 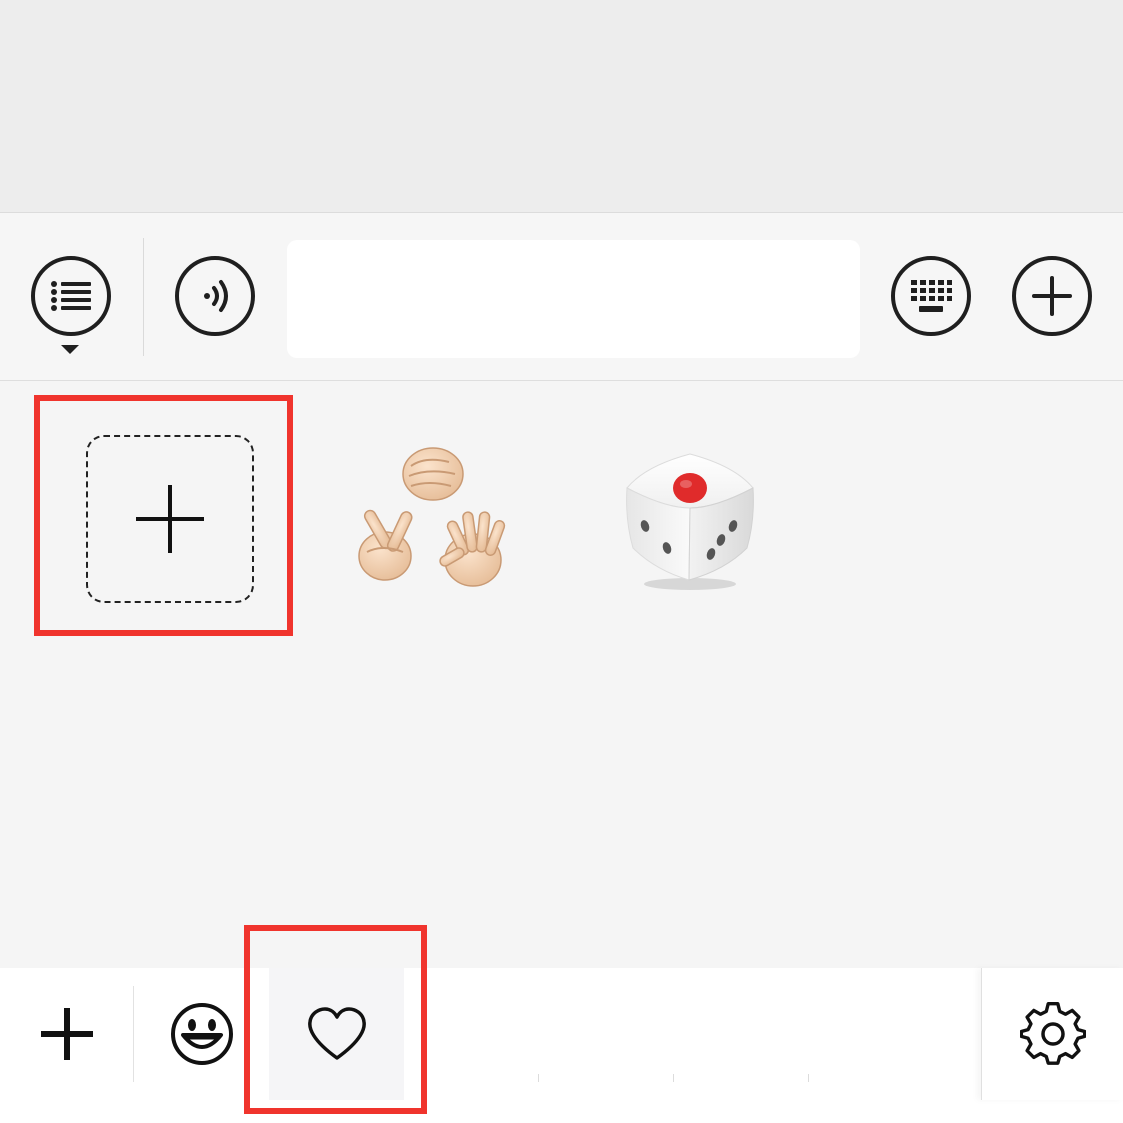 I want to click on more-functions-button, so click(x=1052, y=296).